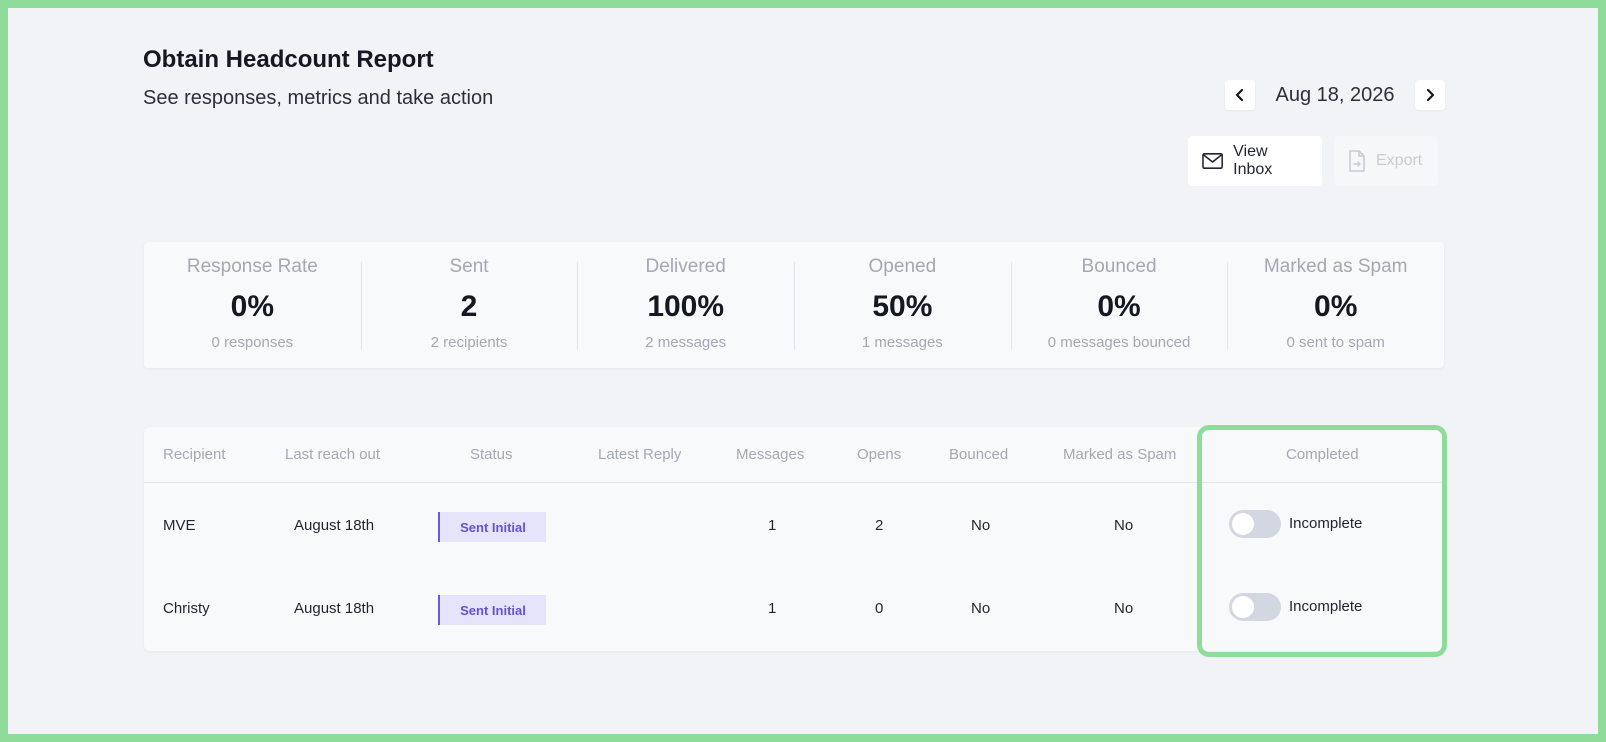 Image resolution: width=1606 pixels, height=742 pixels. Describe the element at coordinates (333, 454) in the screenshot. I see `column-header-last-reach-out: Last reach out` at that location.